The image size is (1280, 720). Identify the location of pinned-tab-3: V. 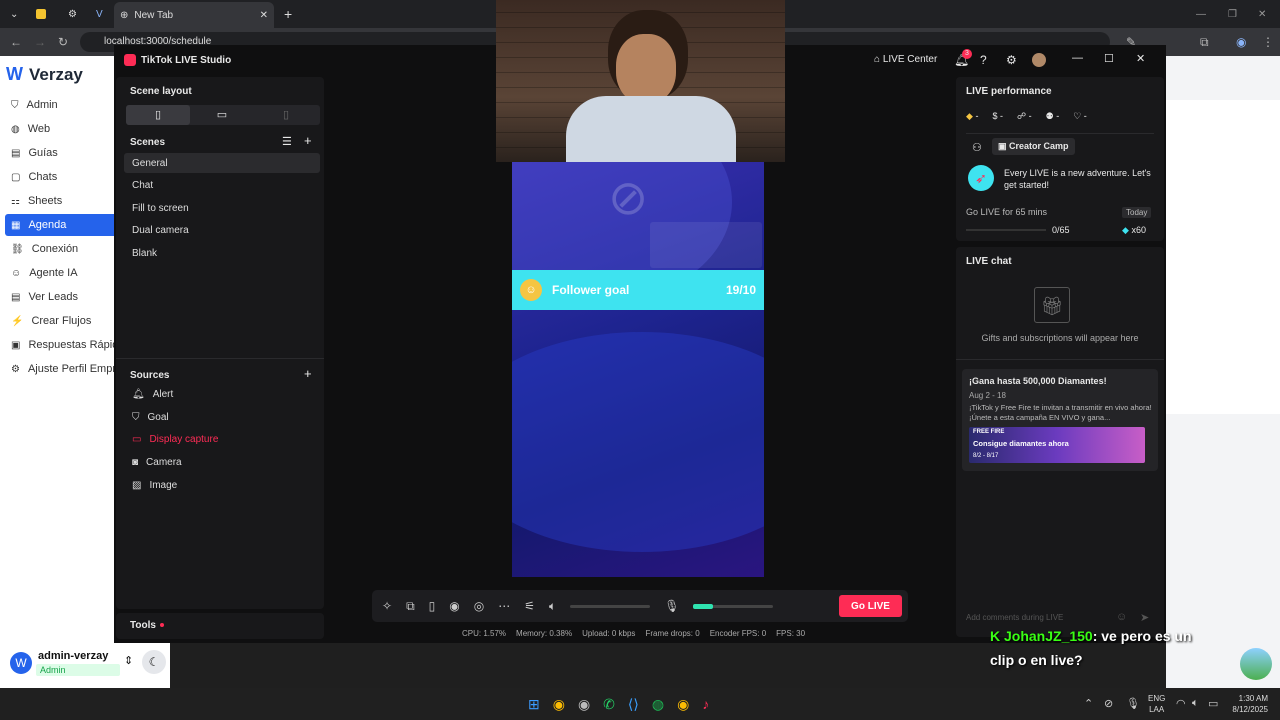
(99, 14).